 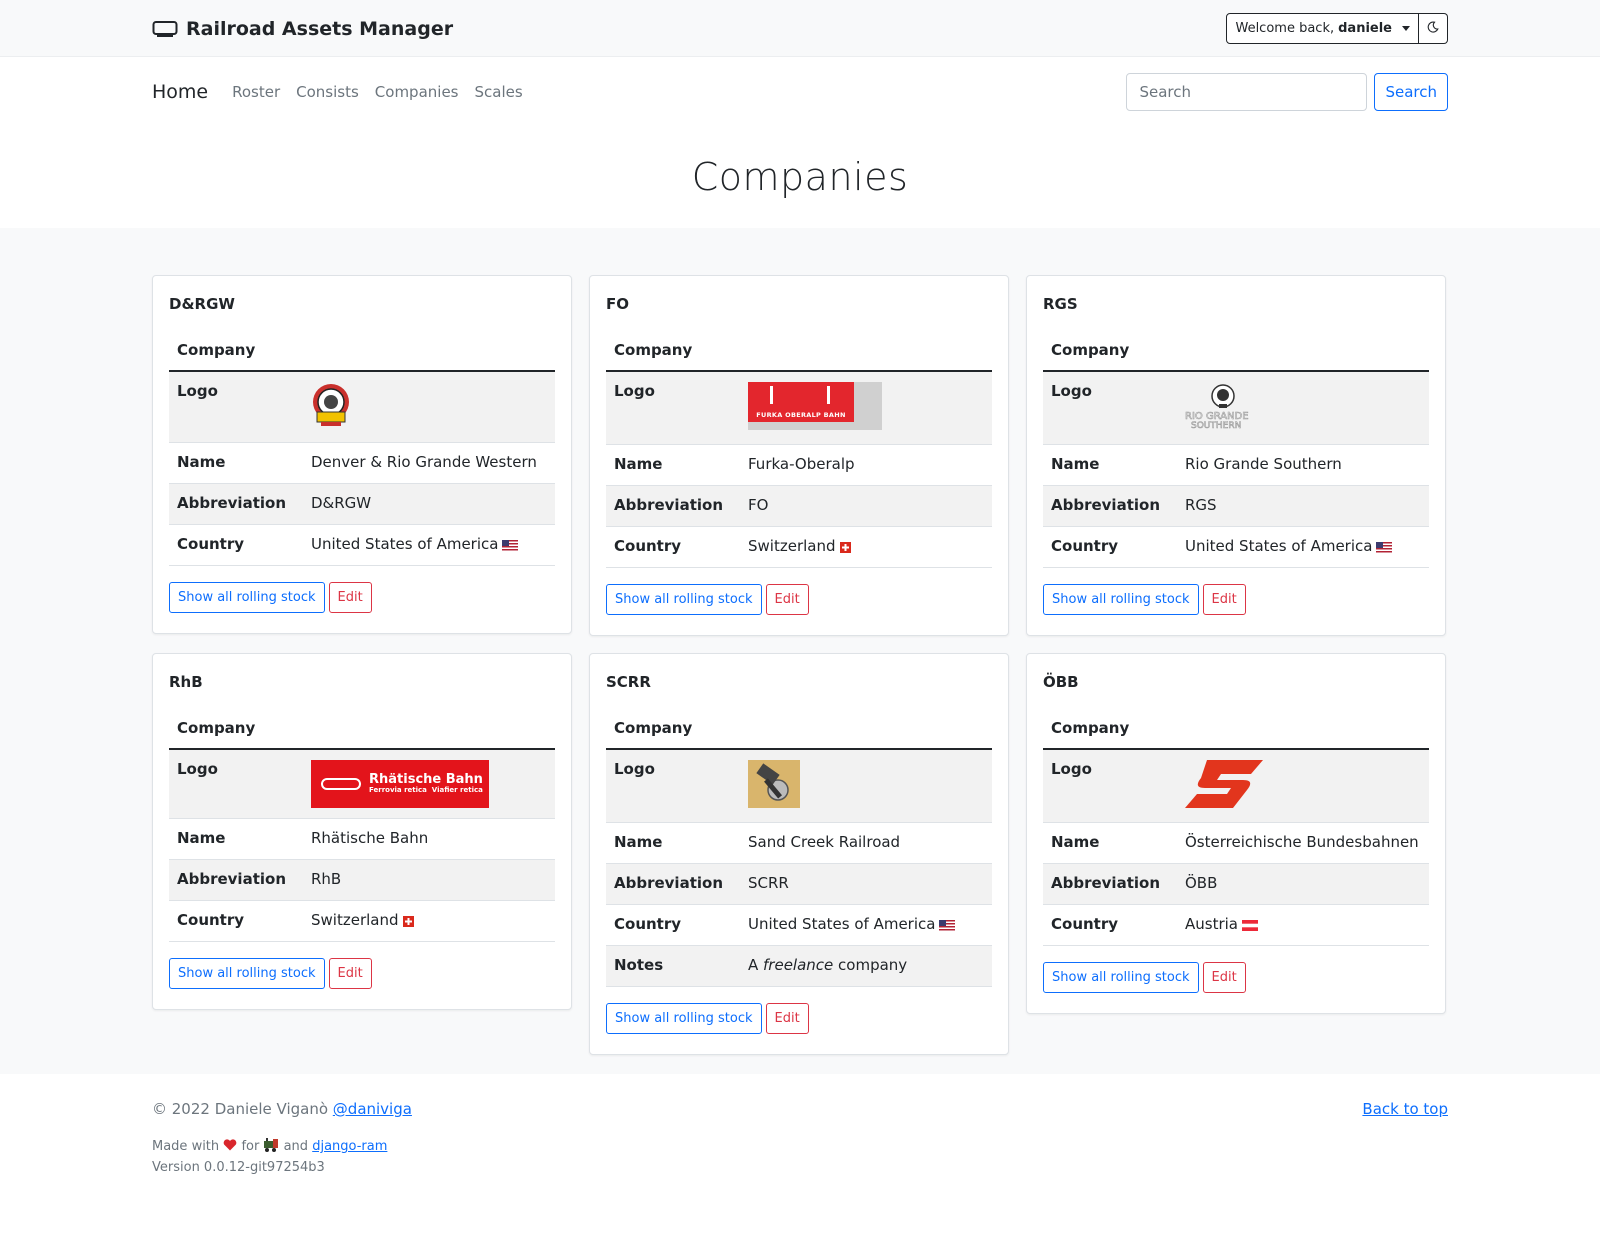 I want to click on name-value: Furka-Oberalp, so click(x=866, y=465).